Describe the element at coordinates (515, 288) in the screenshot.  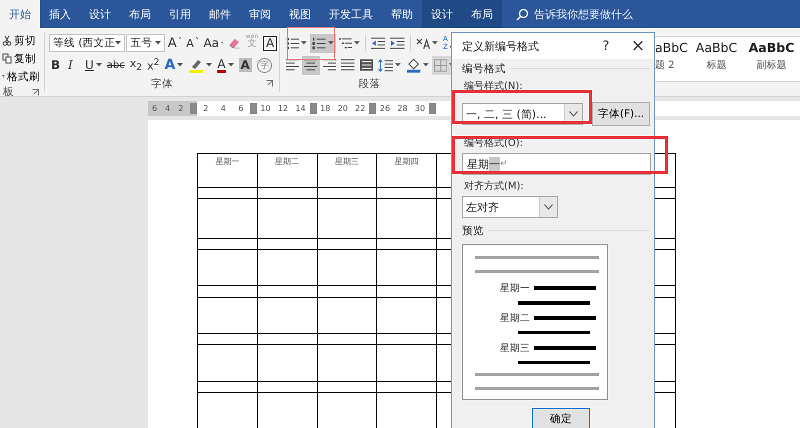
I see `preview-number: 星期一` at that location.